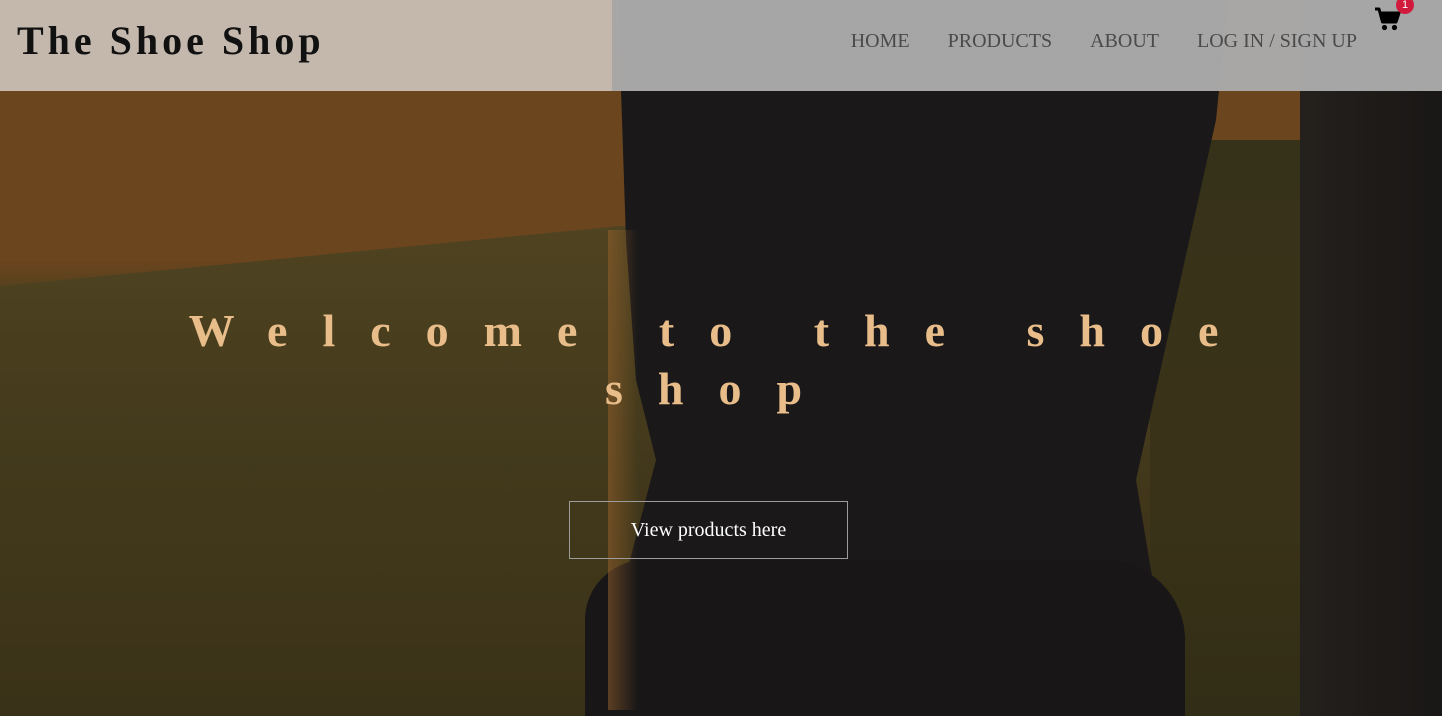 The image size is (1442, 716). I want to click on hero-title: Welcome to the shoe shop, so click(721, 359).